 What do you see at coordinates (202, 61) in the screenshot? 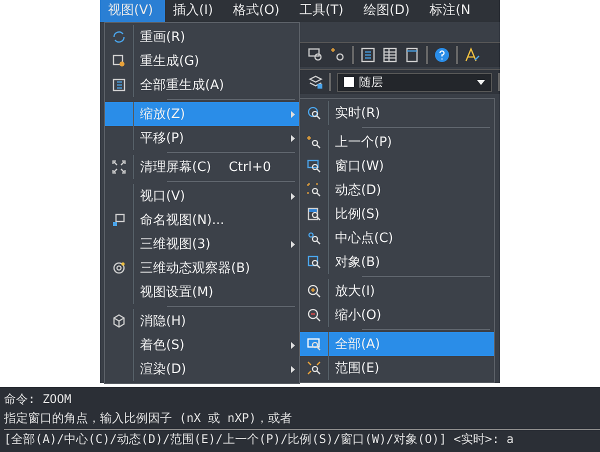
I see `menu-item: 重生成(G)` at bounding box center [202, 61].